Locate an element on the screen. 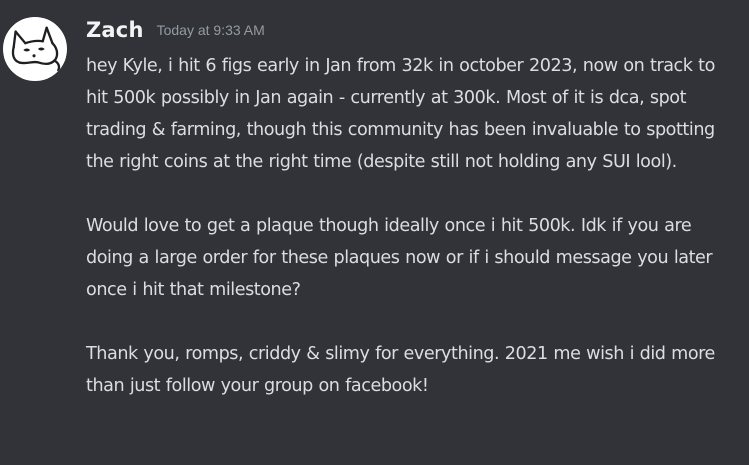 Image resolution: width=749 pixels, height=465 pixels. avatar is located at coordinates (35, 49).